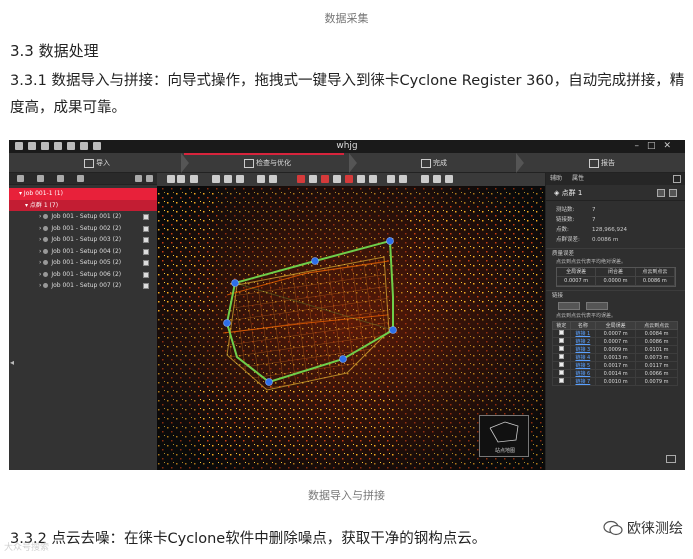 Image resolution: width=693 pixels, height=559 pixels. I want to click on chevron-icon, so click(353, 163).